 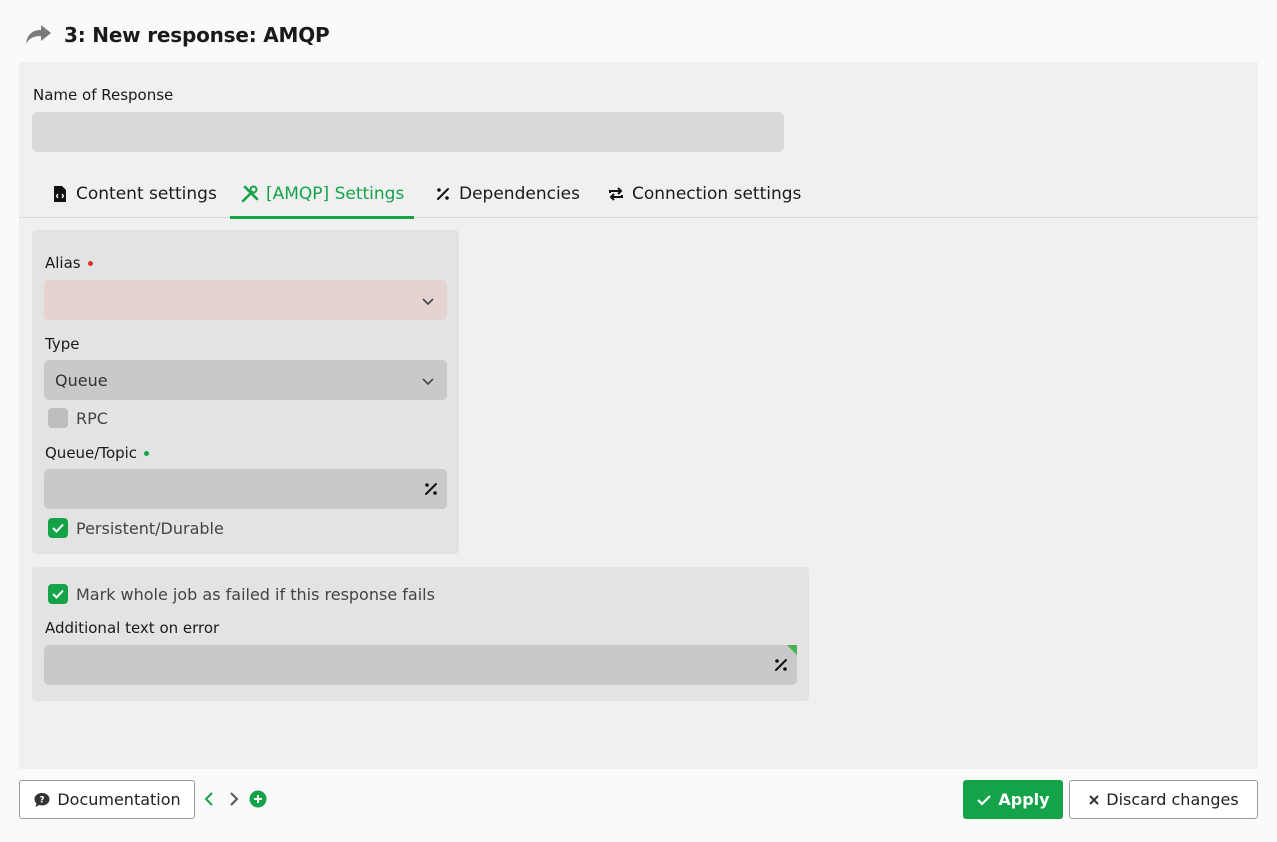 What do you see at coordinates (616, 194) in the screenshot?
I see `sync-icon` at bounding box center [616, 194].